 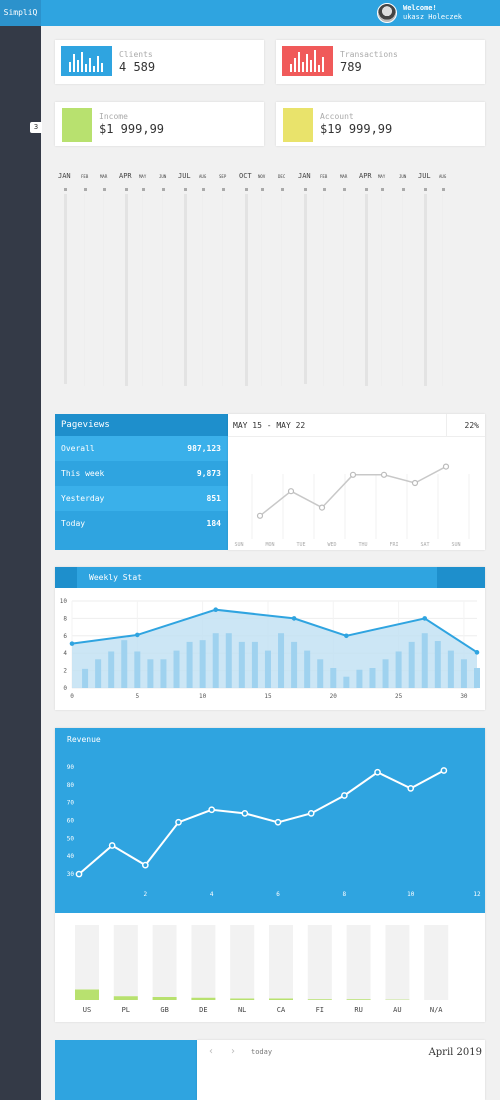 I want to click on y-tick-label: 60, so click(x=71, y=821).